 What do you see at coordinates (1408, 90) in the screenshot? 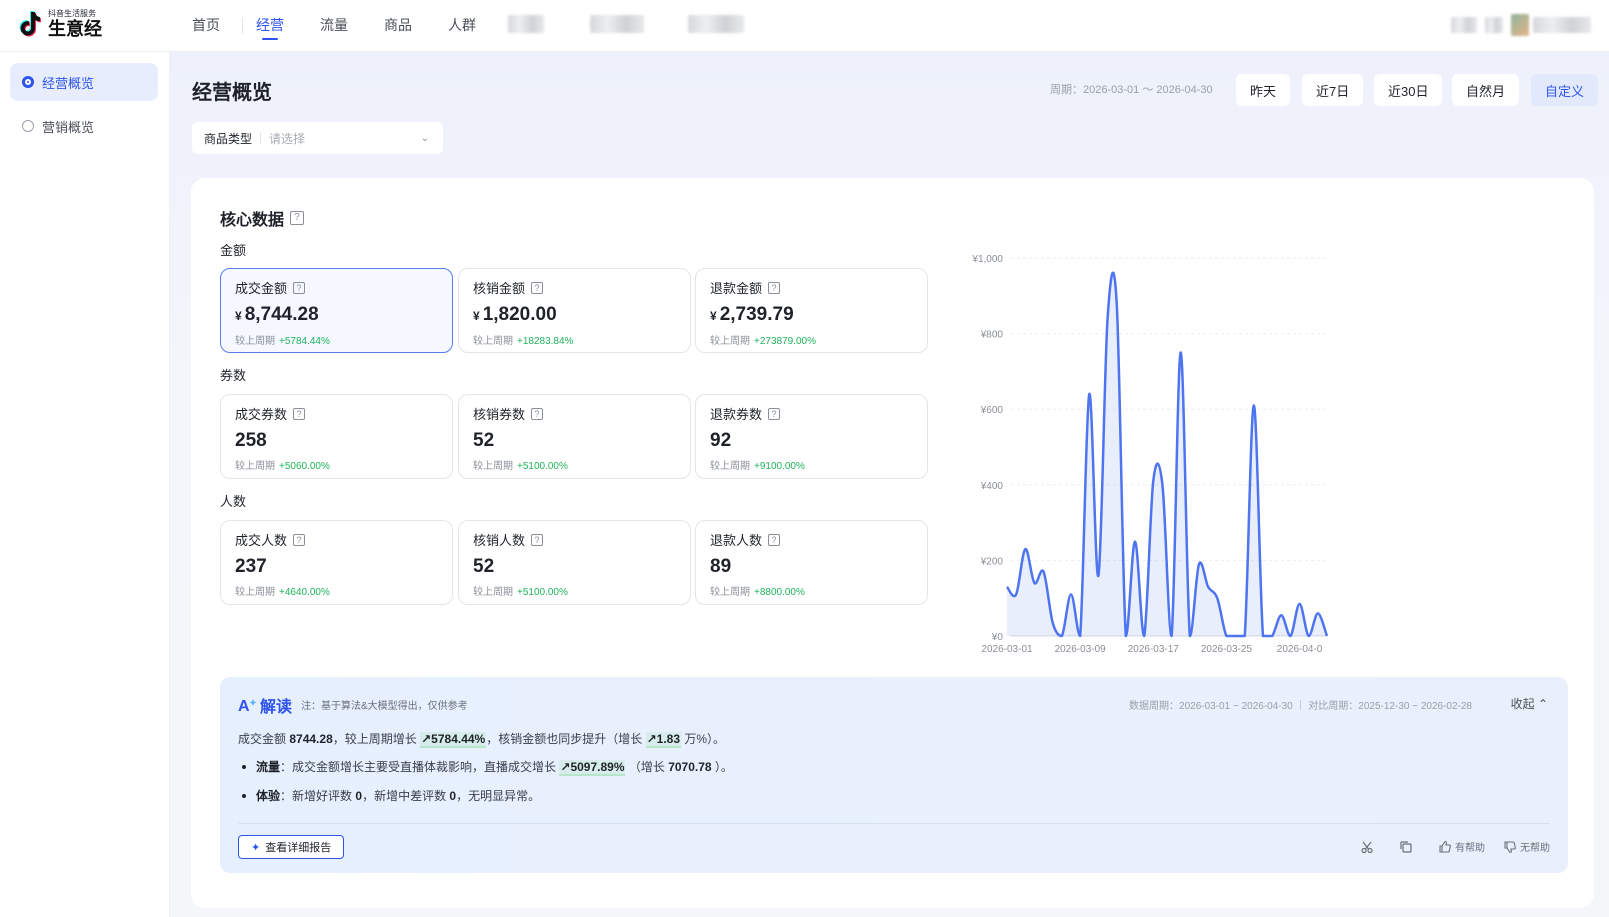
I see `range-30d-button: 近30日` at bounding box center [1408, 90].